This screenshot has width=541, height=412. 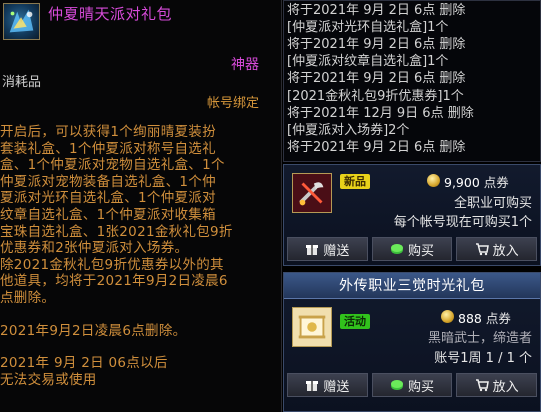 I want to click on purchase-limit: 账号1周 1 / 1 个, so click(x=483, y=358).